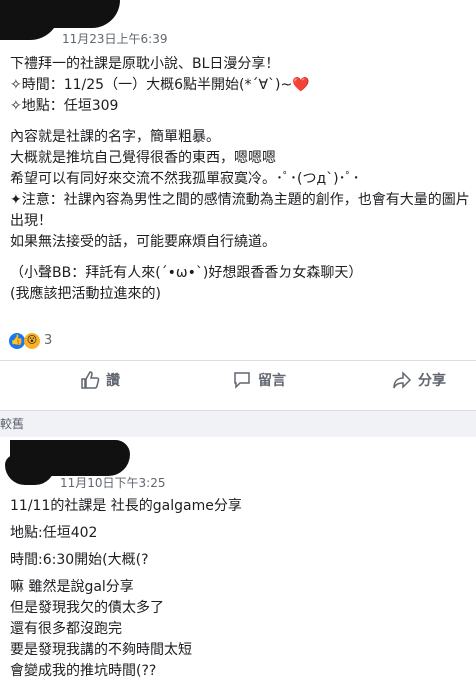 The image size is (476, 682). I want to click on reaction-summary-bar, so click(238, 340).